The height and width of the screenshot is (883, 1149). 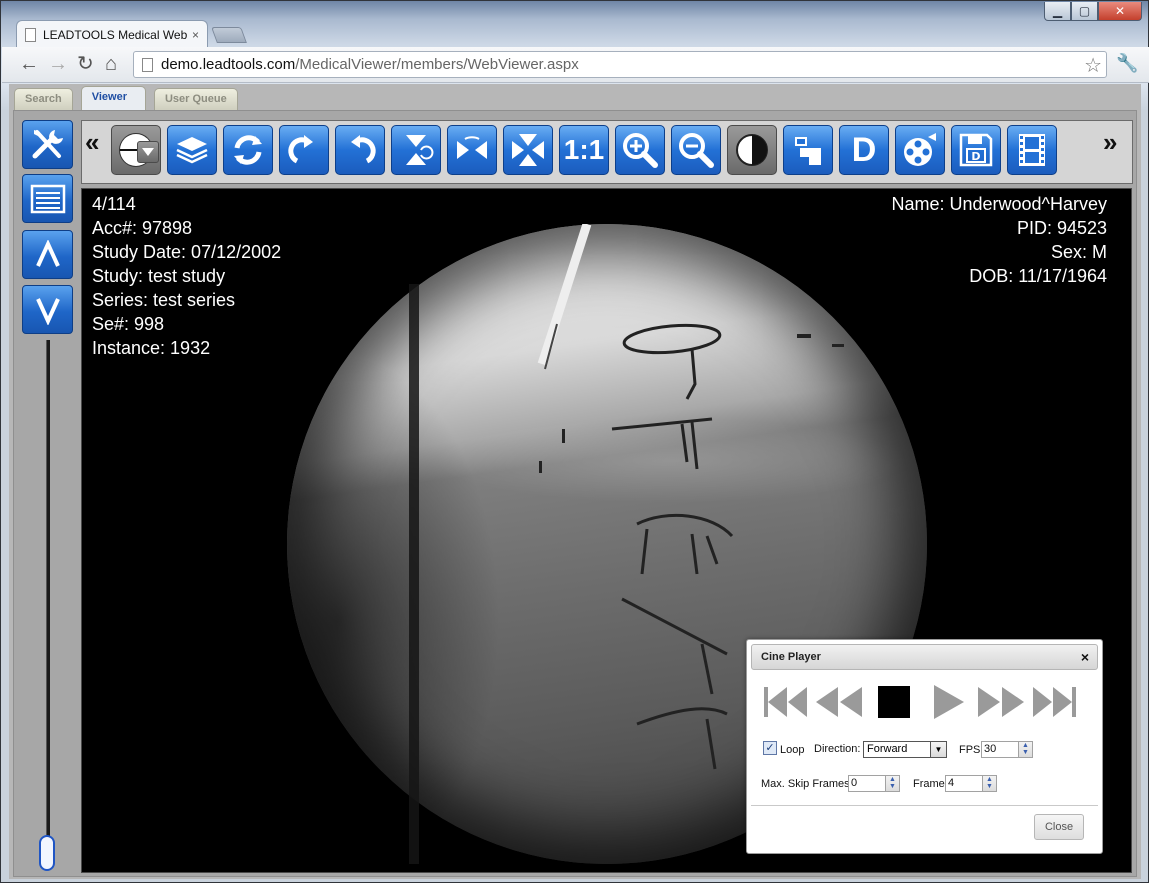 I want to click on window-controls: ▁ ▢ ✕, so click(x=1093, y=11).